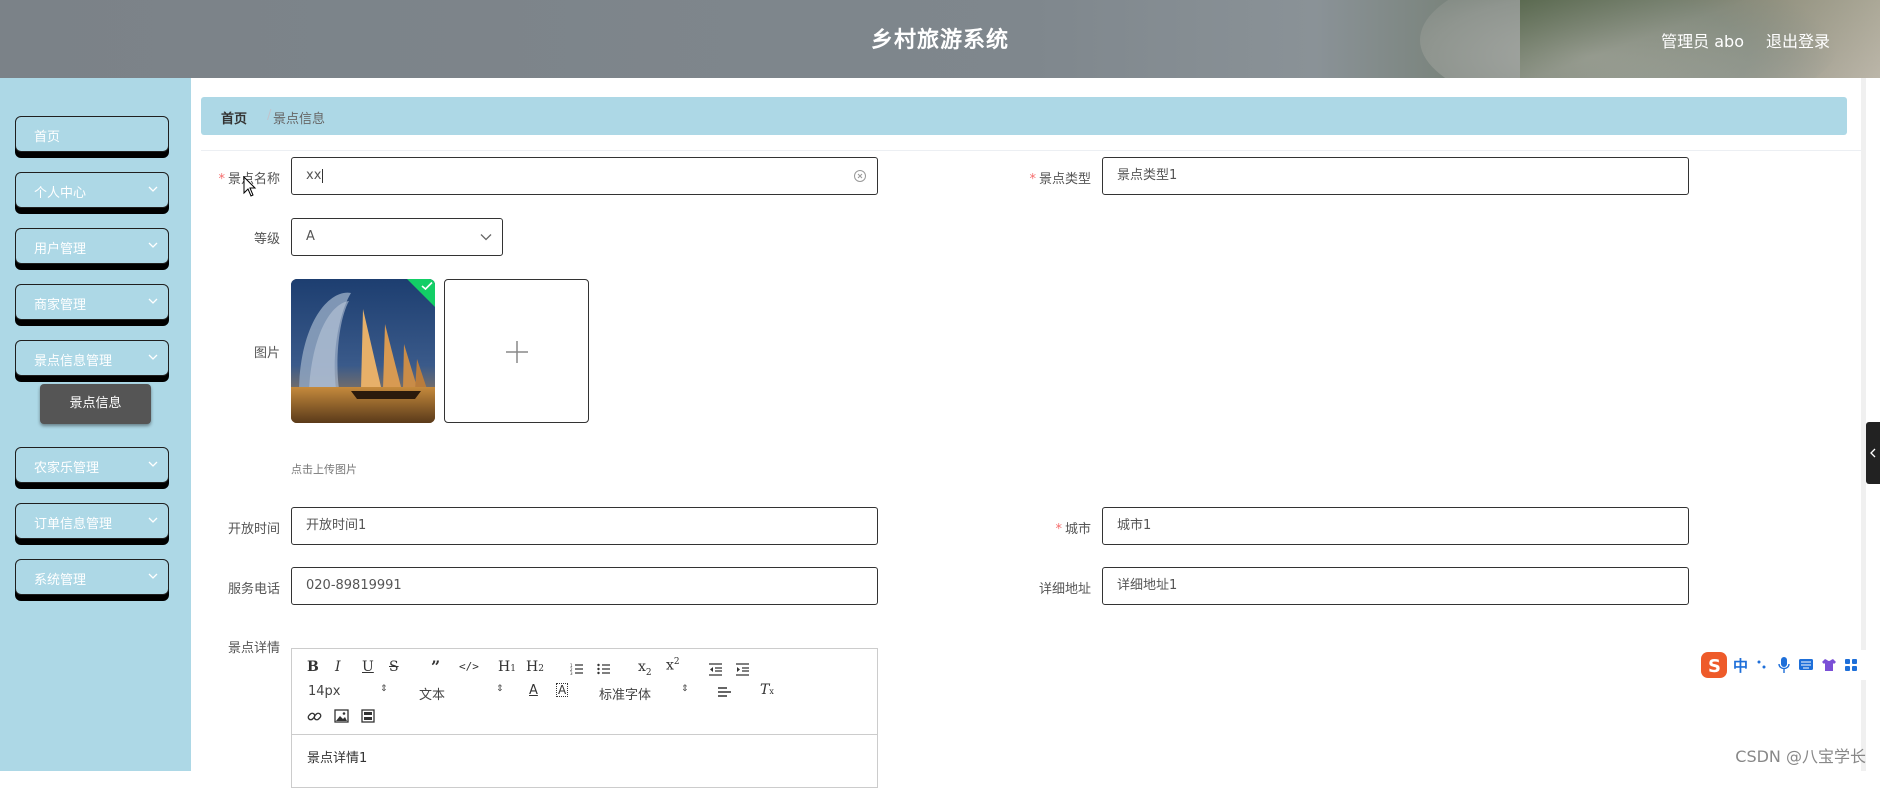 This screenshot has height=788, width=1880. Describe the element at coordinates (313, 667) in the screenshot. I see `bold-icon: B` at that location.